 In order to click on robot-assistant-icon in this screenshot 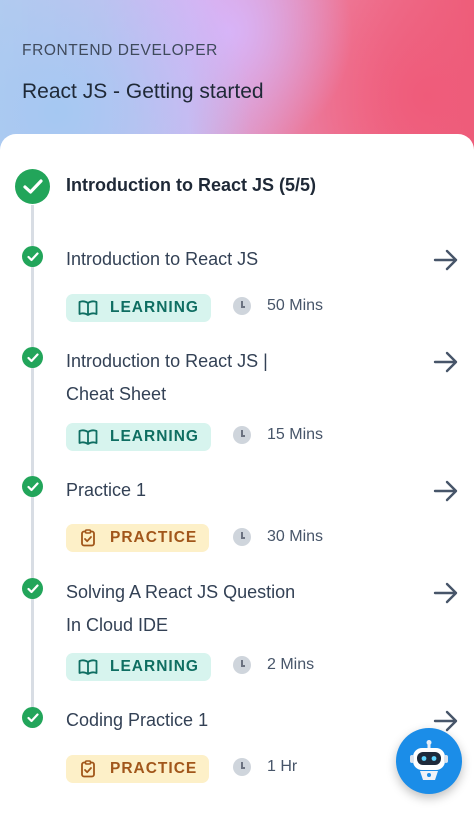, I will do `click(429, 760)`.